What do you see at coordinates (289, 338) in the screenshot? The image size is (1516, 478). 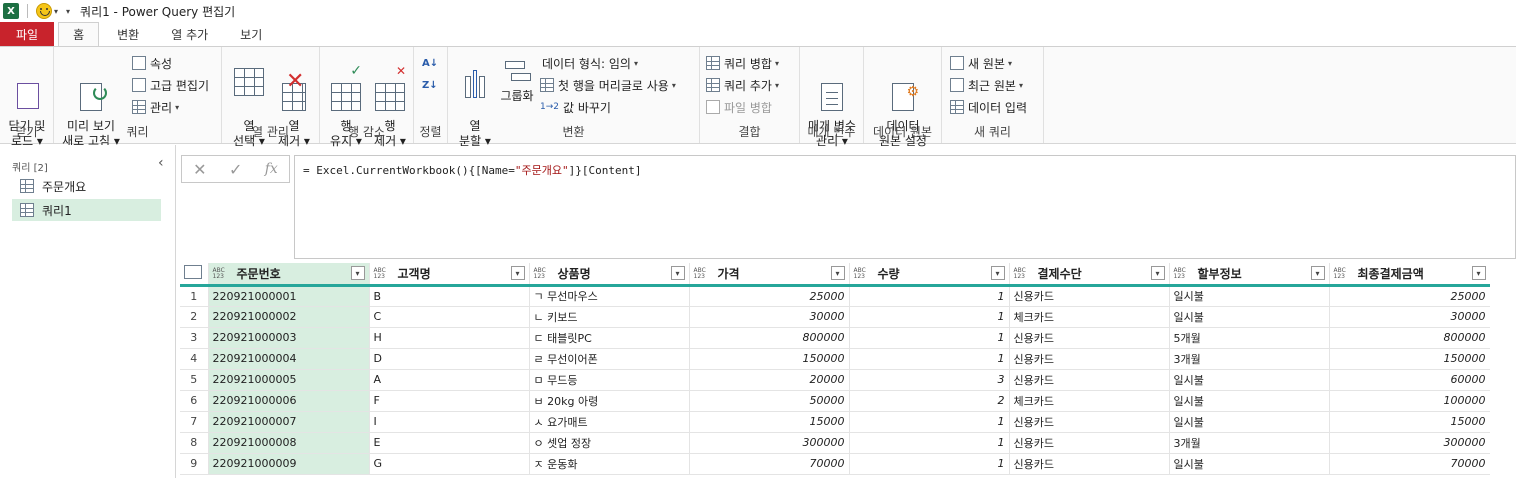 I see `table-cell: 220921000003` at bounding box center [289, 338].